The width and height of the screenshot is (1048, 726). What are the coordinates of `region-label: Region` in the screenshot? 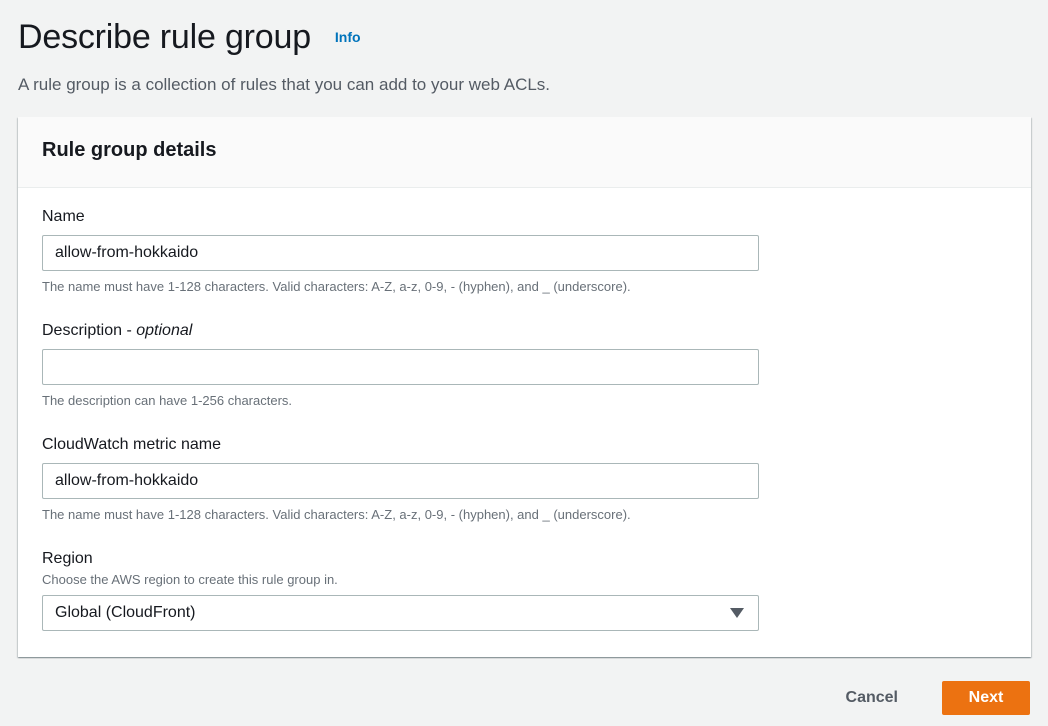 It's located at (67, 558).